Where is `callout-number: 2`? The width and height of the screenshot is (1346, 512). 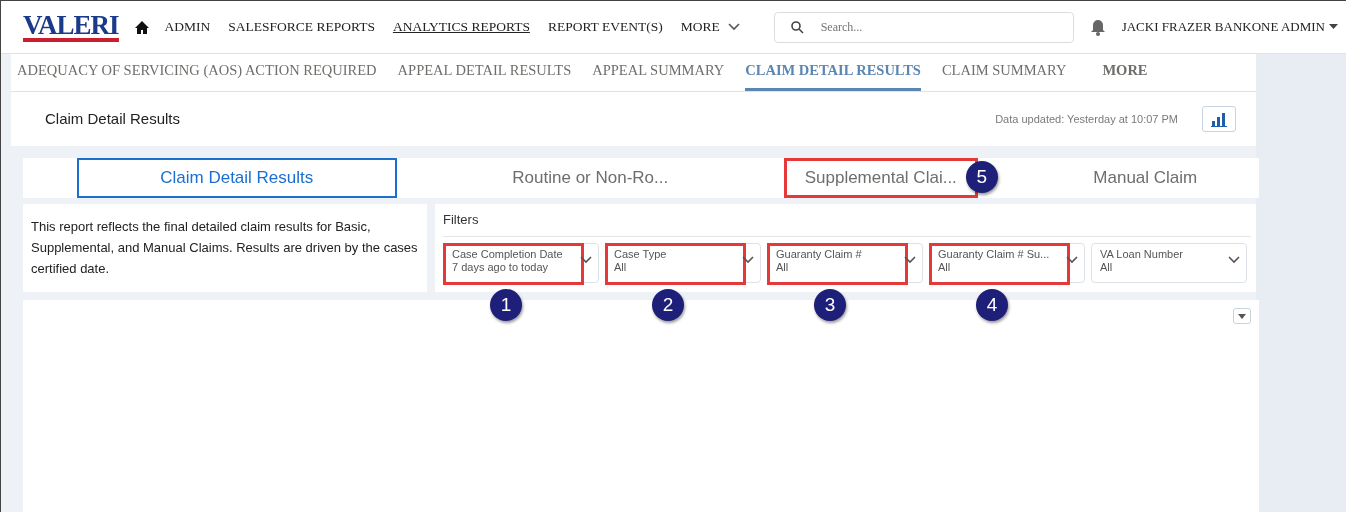 callout-number: 2 is located at coordinates (668, 304).